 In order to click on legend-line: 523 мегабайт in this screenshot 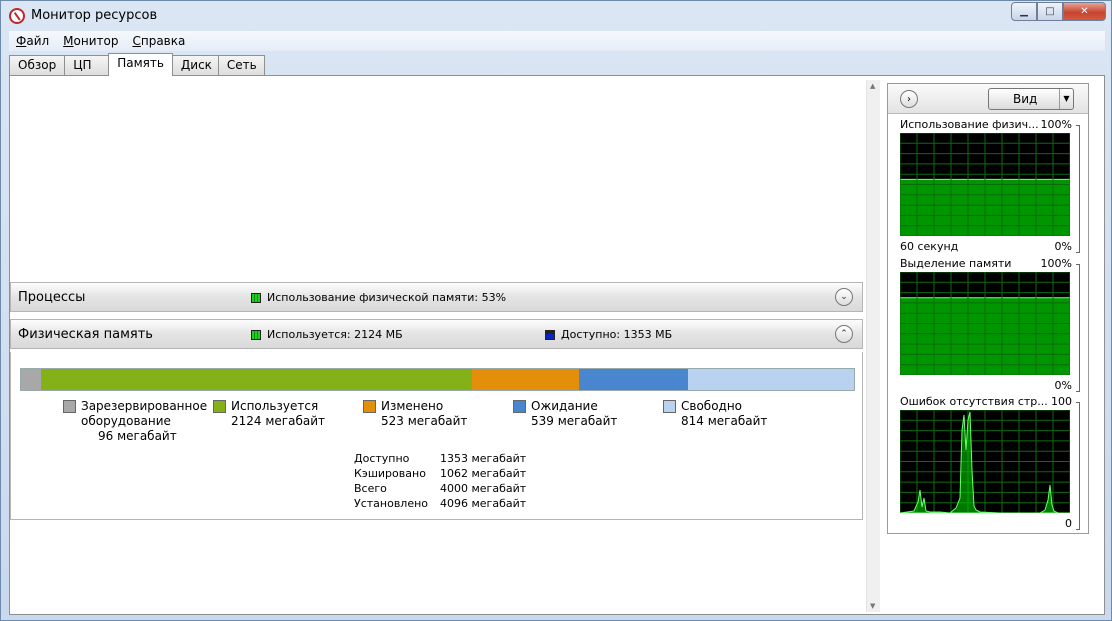, I will do `click(424, 421)`.